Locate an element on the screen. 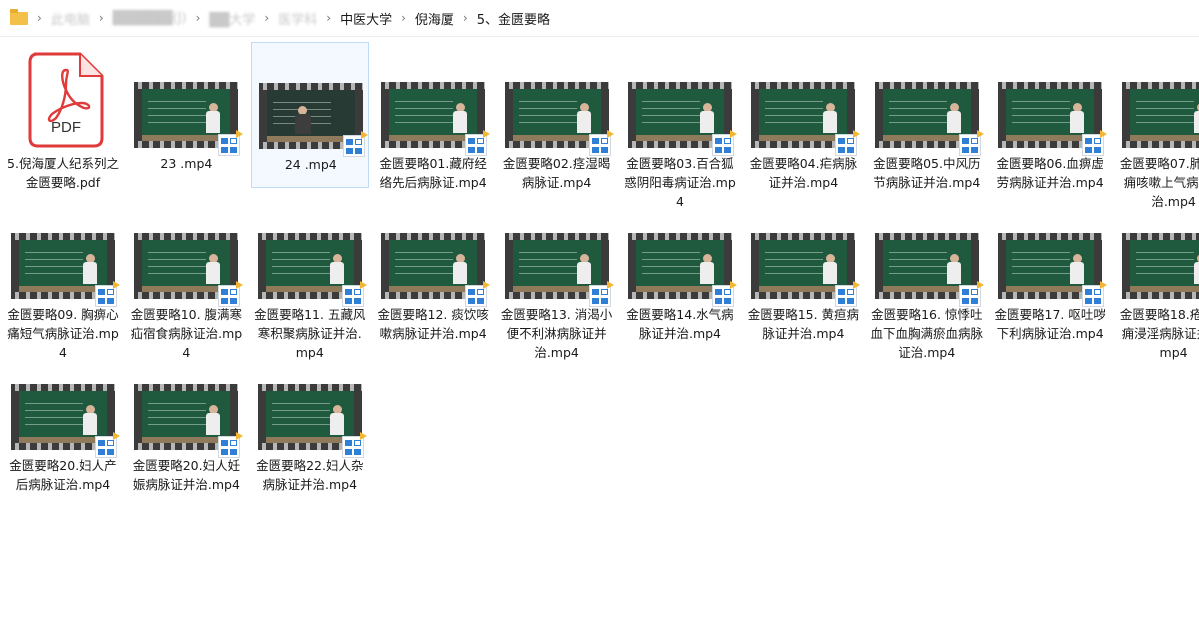 This screenshot has height=639, width=1199. breadcrumb-item: 倪海厦 is located at coordinates (434, 18).